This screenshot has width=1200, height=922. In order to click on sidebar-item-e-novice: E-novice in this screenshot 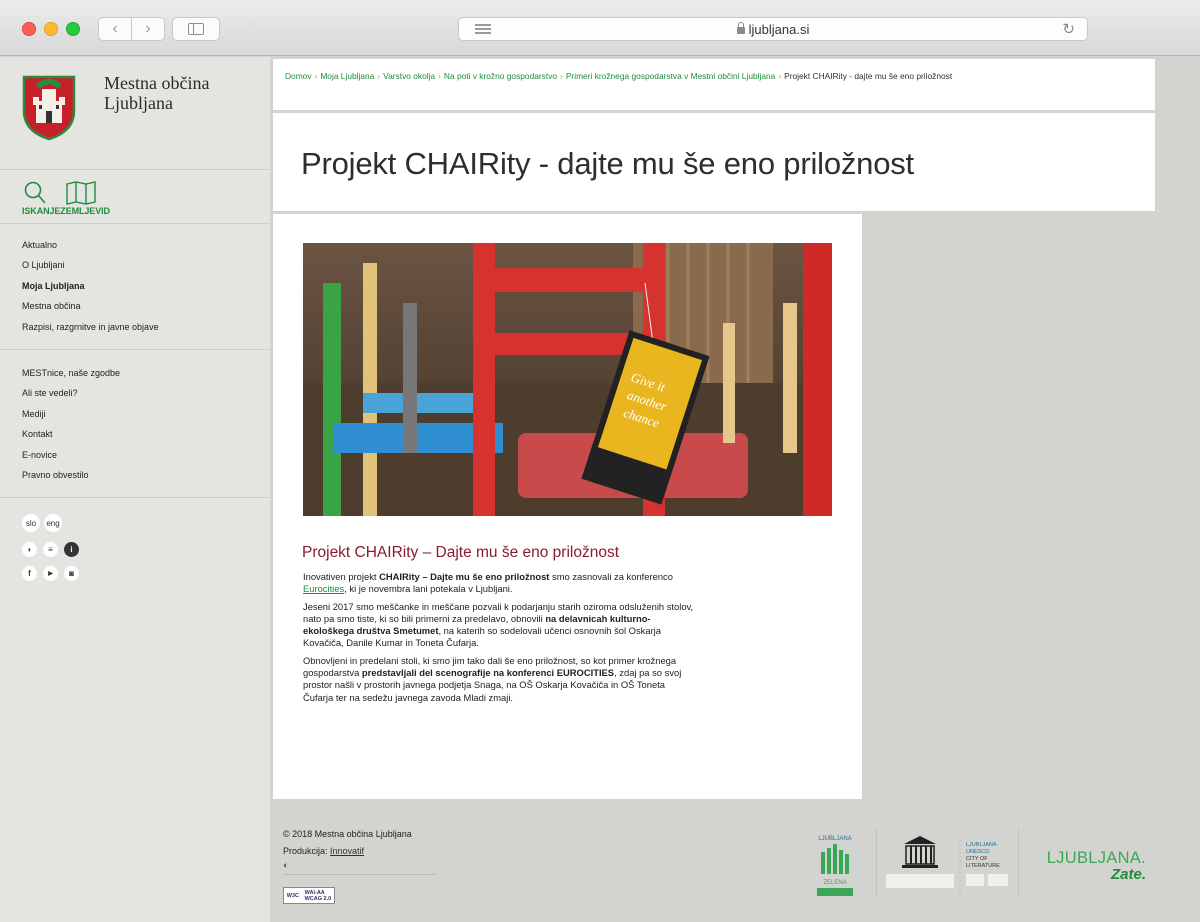, I will do `click(71, 455)`.